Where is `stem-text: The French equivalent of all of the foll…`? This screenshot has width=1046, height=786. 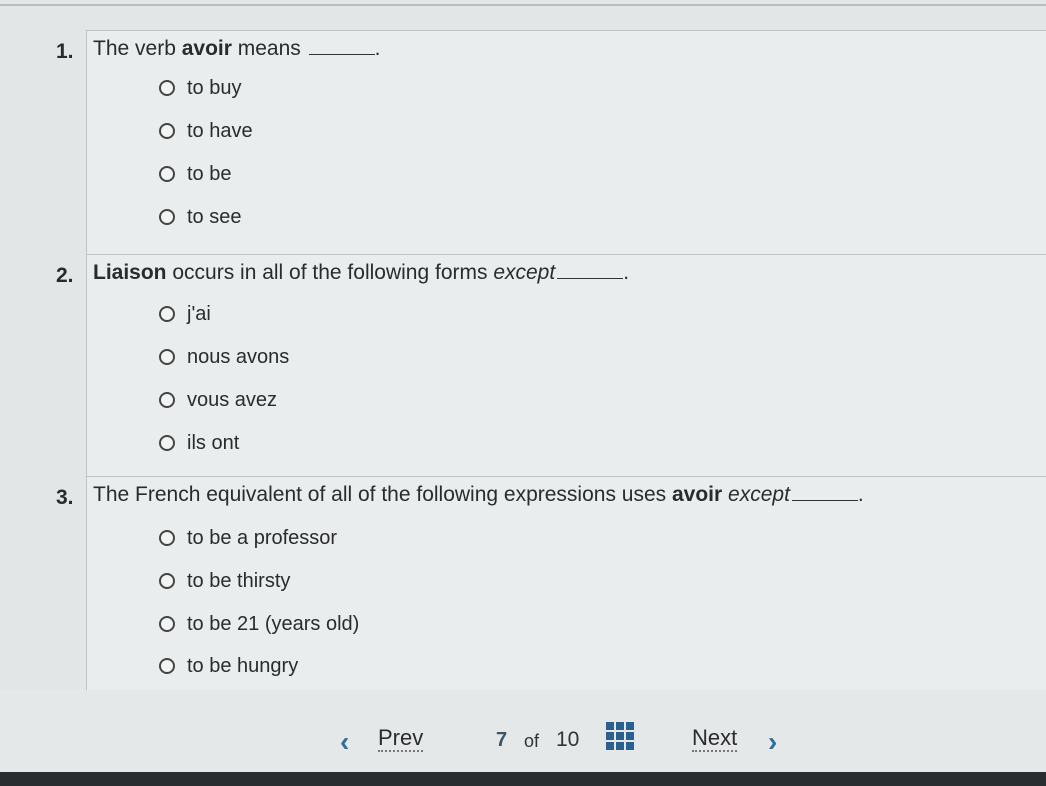 stem-text: The French equivalent of all of the foll… is located at coordinates (382, 494).